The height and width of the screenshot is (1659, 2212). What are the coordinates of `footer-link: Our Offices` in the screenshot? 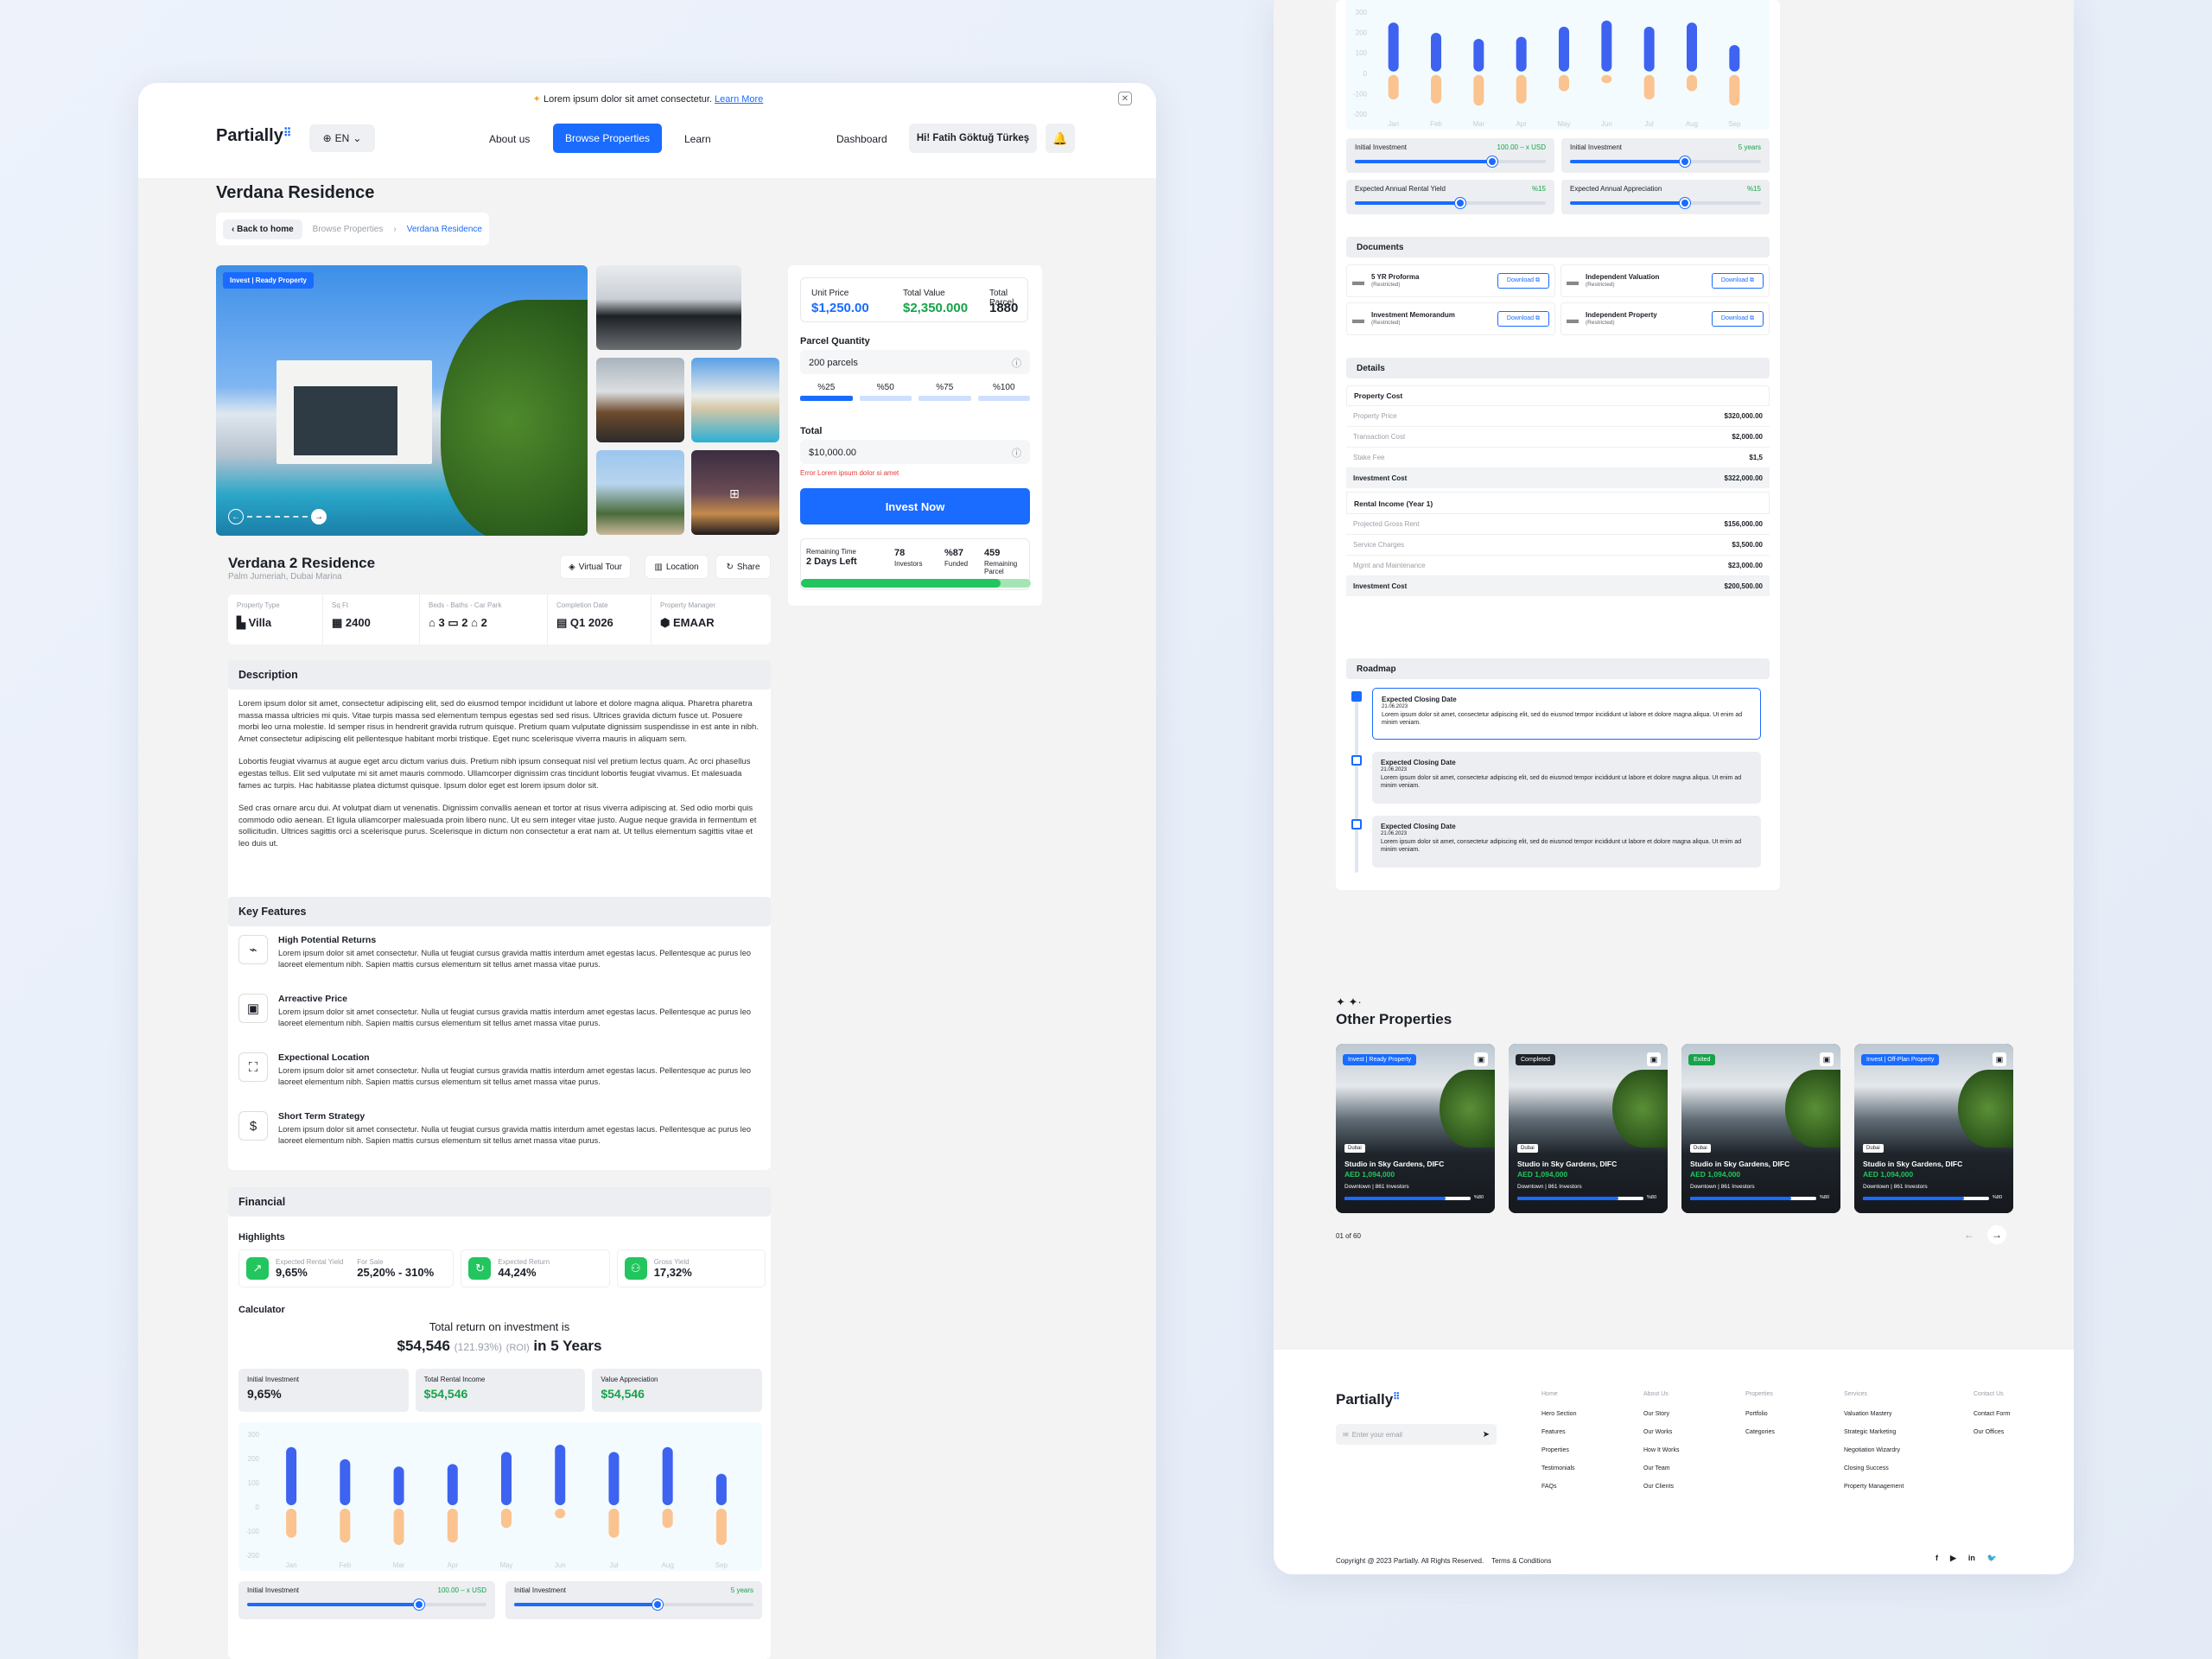 It's located at (1999, 1432).